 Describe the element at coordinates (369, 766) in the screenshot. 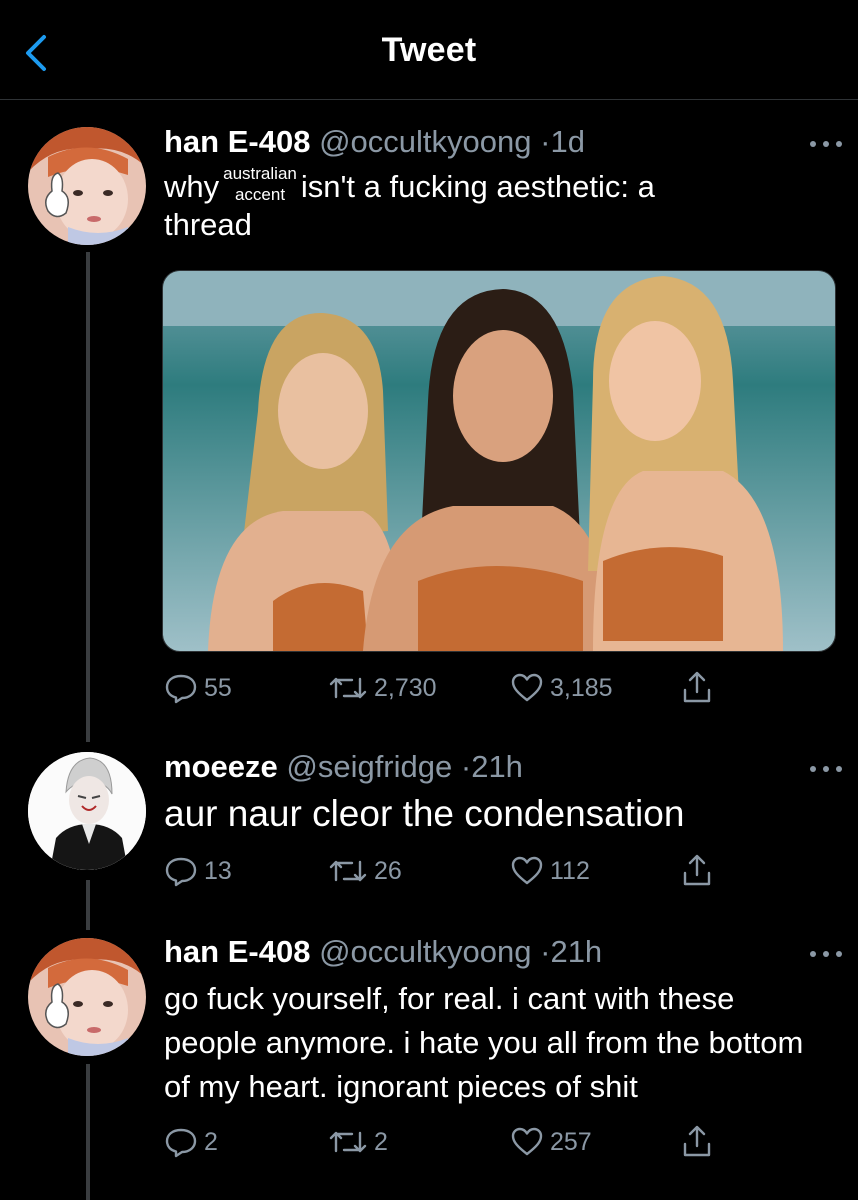

I see `user-handle: @seigfridge` at that location.